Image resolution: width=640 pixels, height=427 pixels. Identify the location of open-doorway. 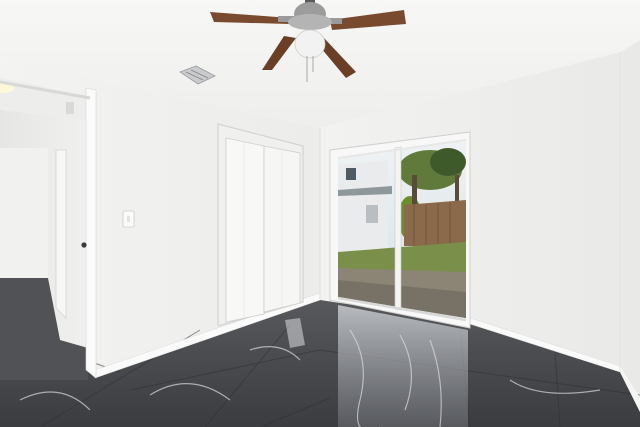
(48, 229).